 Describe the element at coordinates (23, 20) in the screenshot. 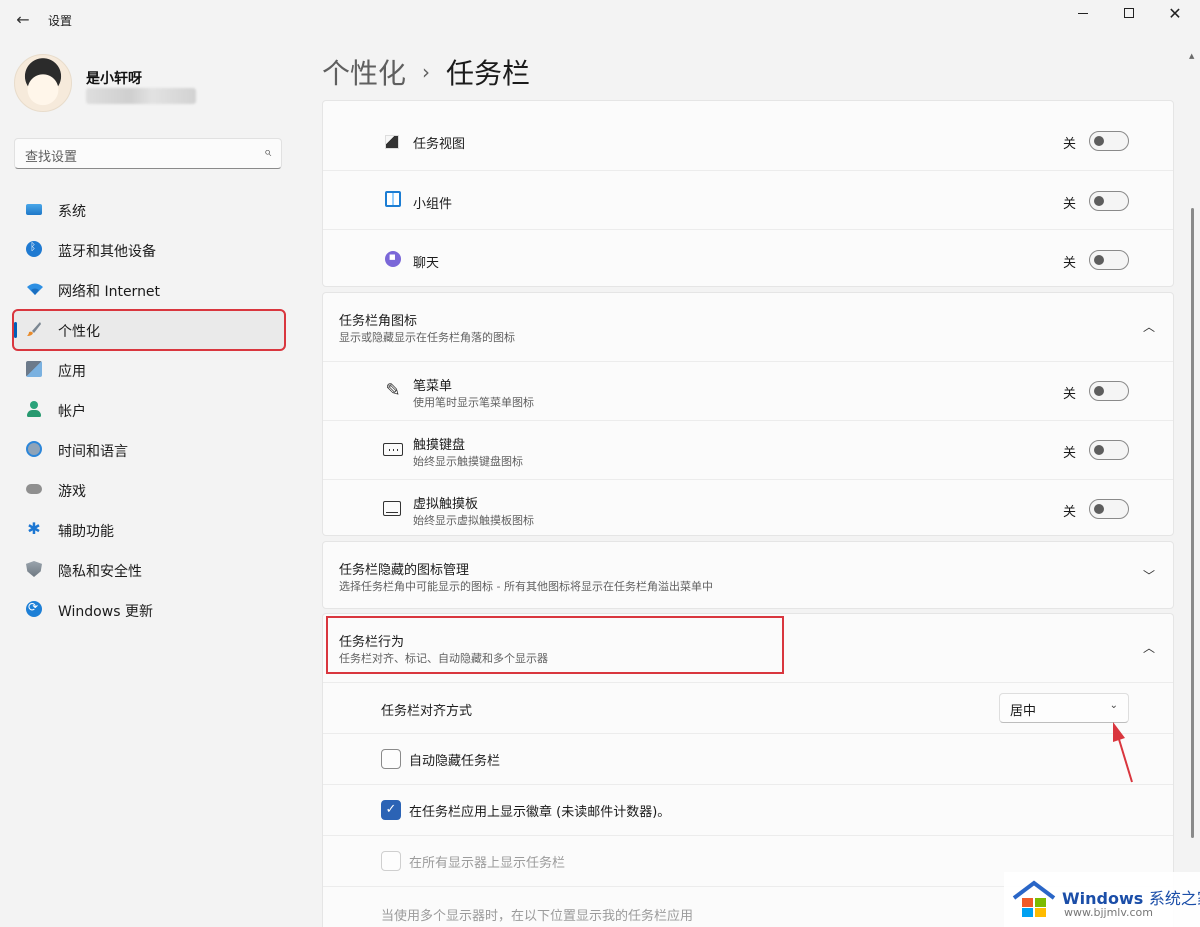

I see `back-arrow-icon: ←` at that location.